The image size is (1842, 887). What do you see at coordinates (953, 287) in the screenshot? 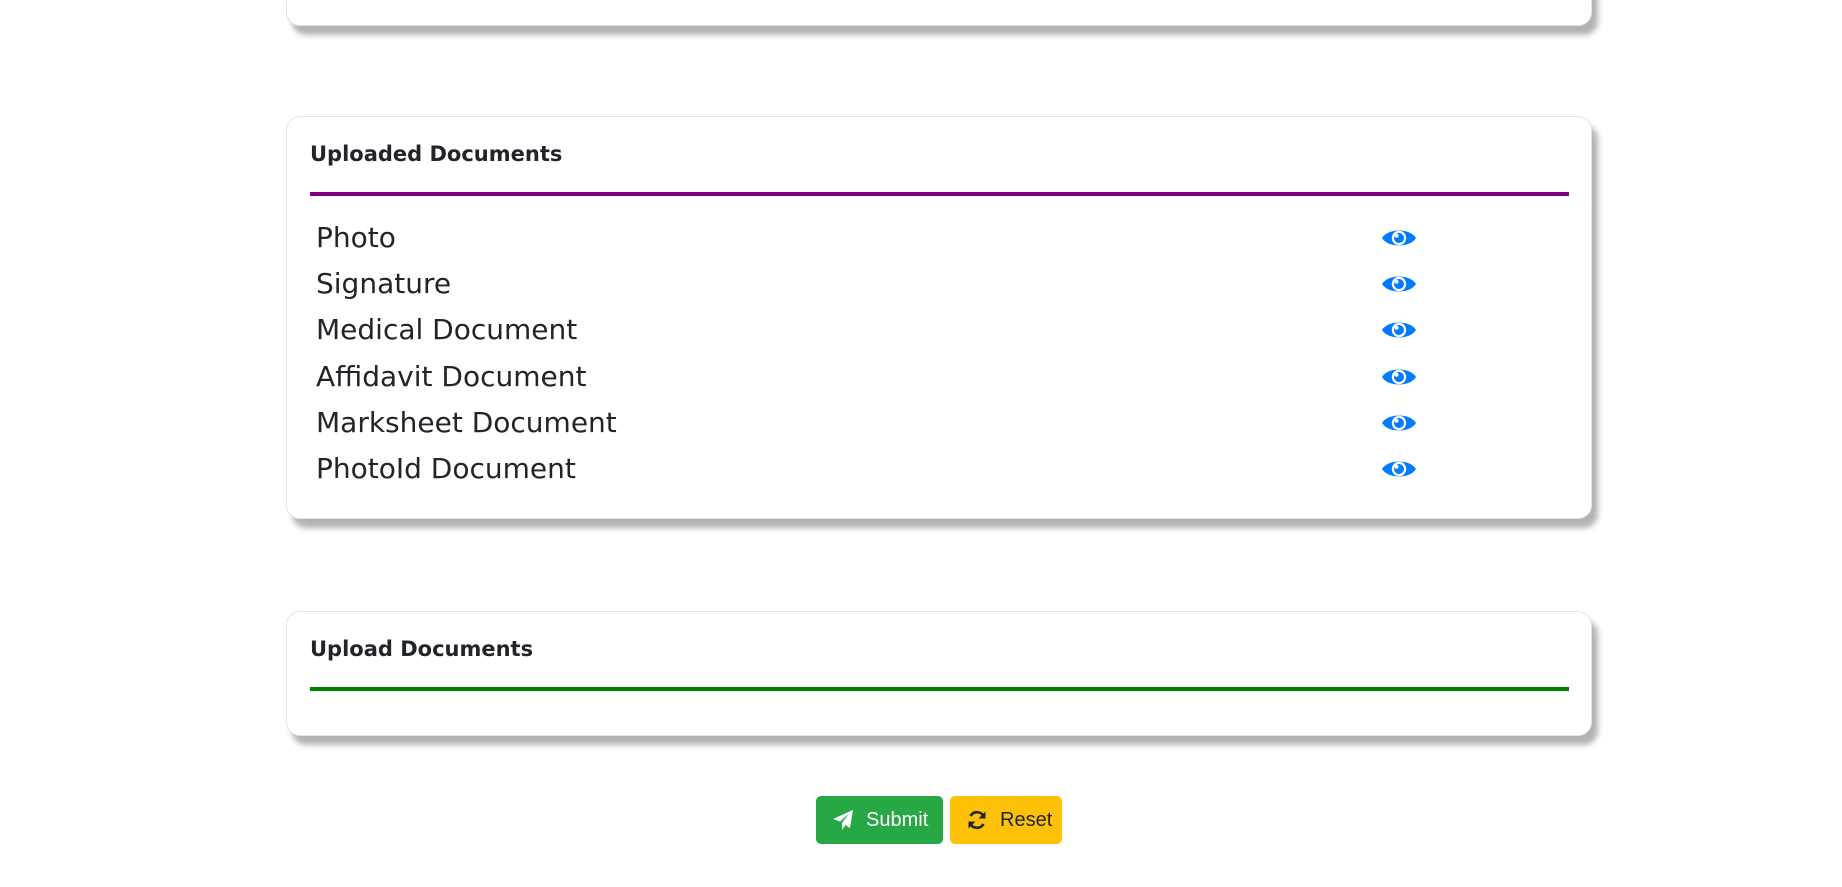
I see `document-row: Signature` at bounding box center [953, 287].